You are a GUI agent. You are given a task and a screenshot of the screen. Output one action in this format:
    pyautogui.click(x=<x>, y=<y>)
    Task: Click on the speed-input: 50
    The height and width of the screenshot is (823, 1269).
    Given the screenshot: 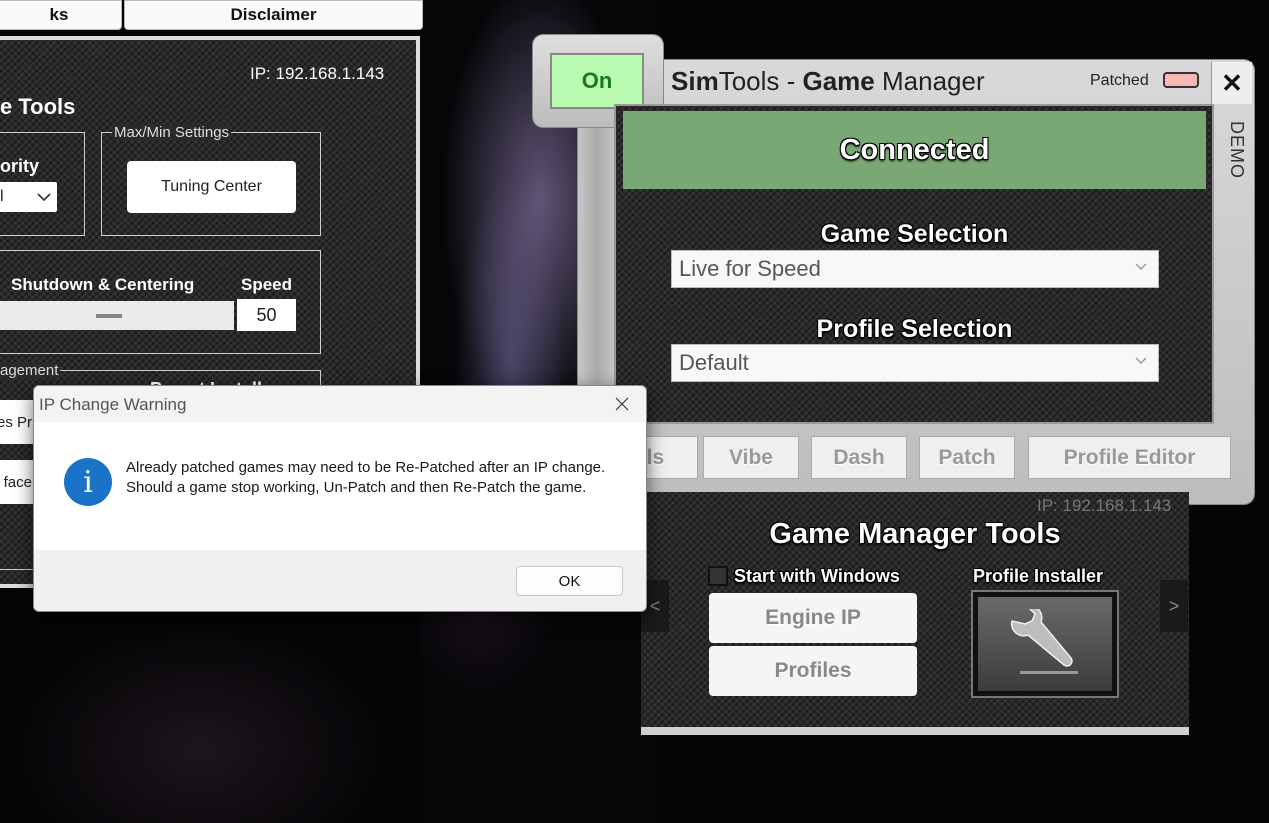 What is the action you would take?
    pyautogui.click(x=266, y=315)
    